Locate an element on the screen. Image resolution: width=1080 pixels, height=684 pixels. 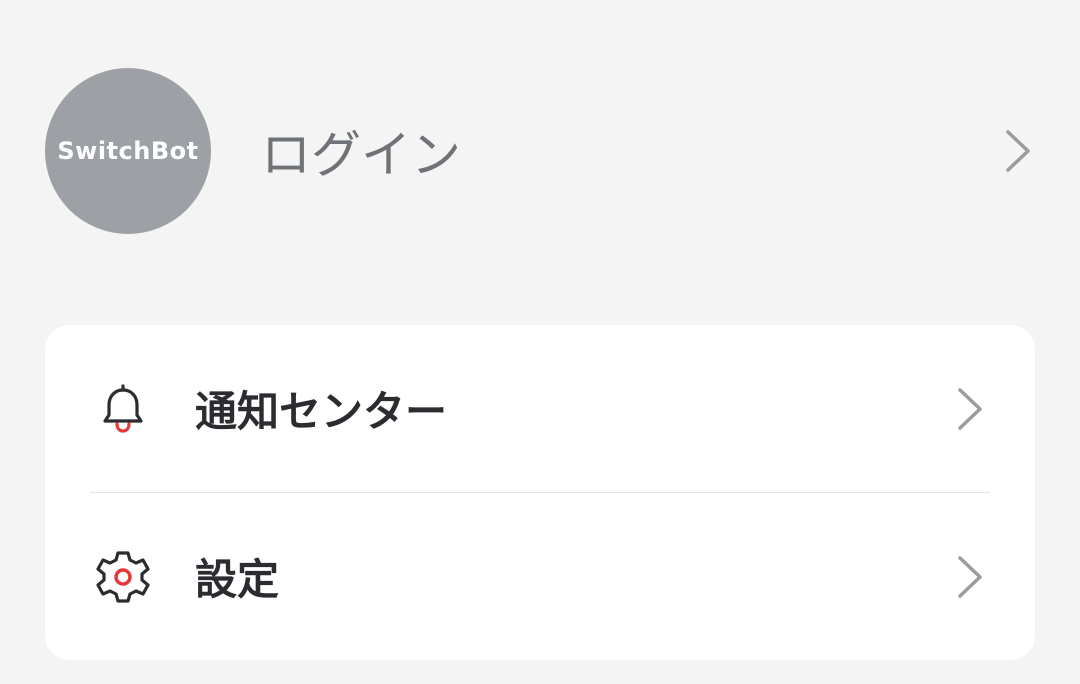
gear-icon is located at coordinates (123, 577).